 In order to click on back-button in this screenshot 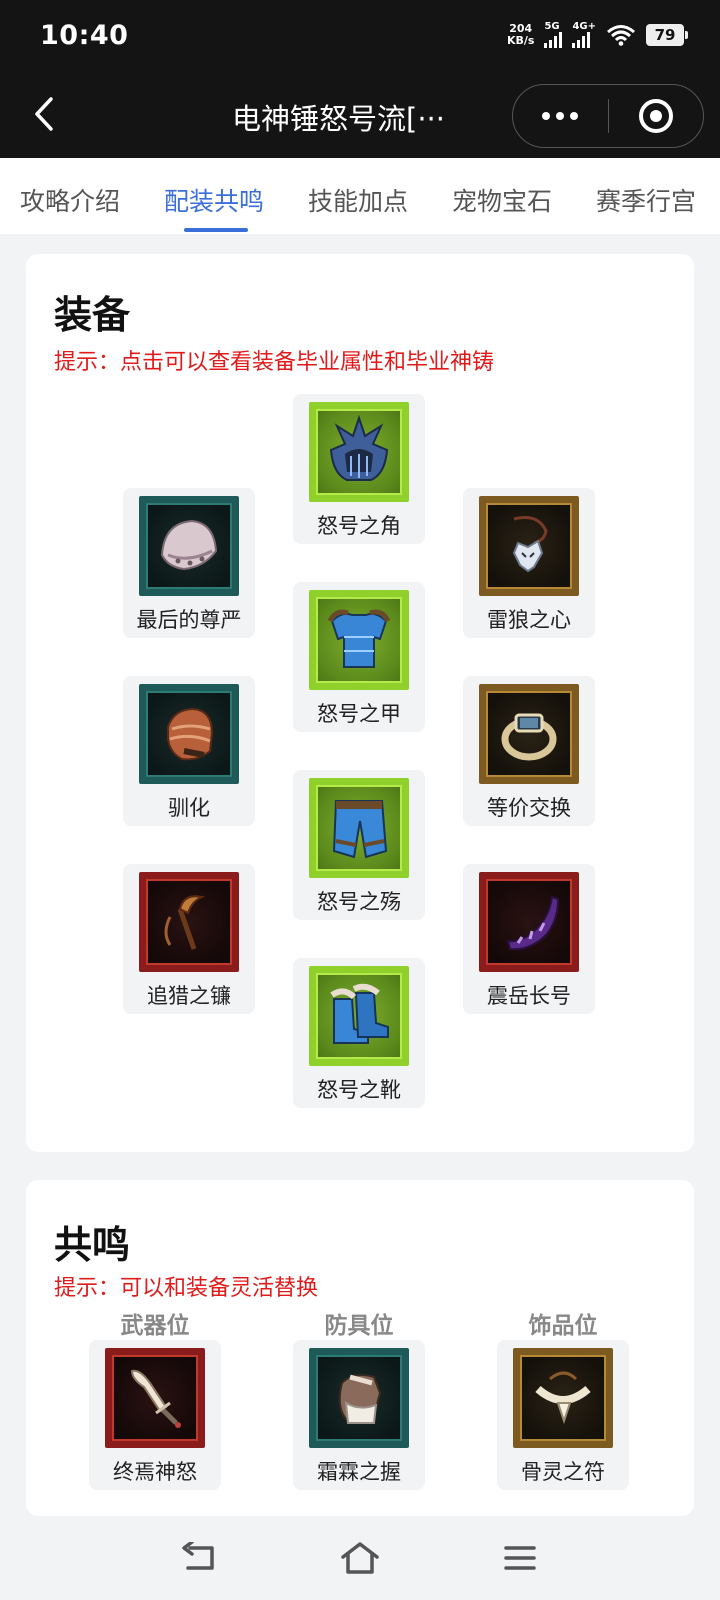, I will do `click(44, 114)`.